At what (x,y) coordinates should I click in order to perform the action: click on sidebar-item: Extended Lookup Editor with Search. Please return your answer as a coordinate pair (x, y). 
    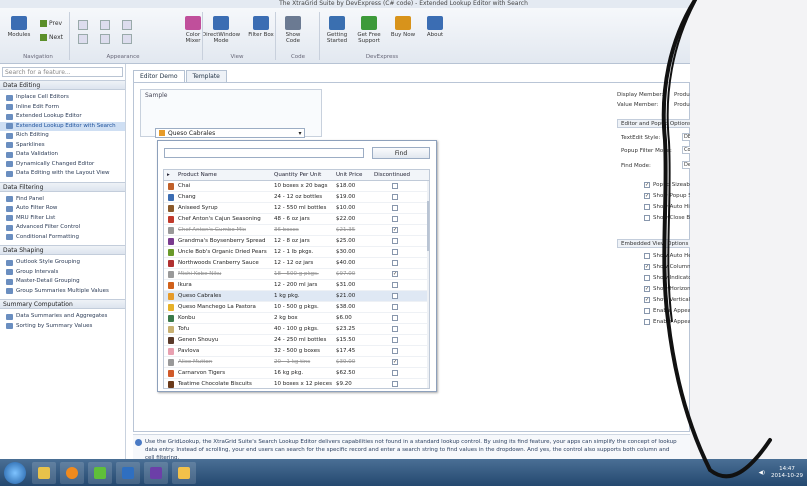
    Looking at the image, I should click on (62, 126).